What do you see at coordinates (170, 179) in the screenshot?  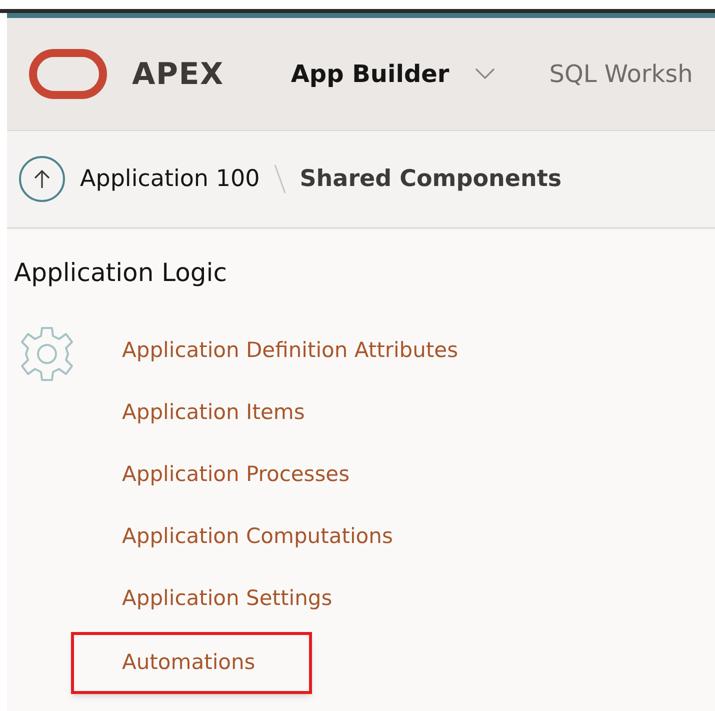 I see `breadcrumb-link: Application 100` at bounding box center [170, 179].